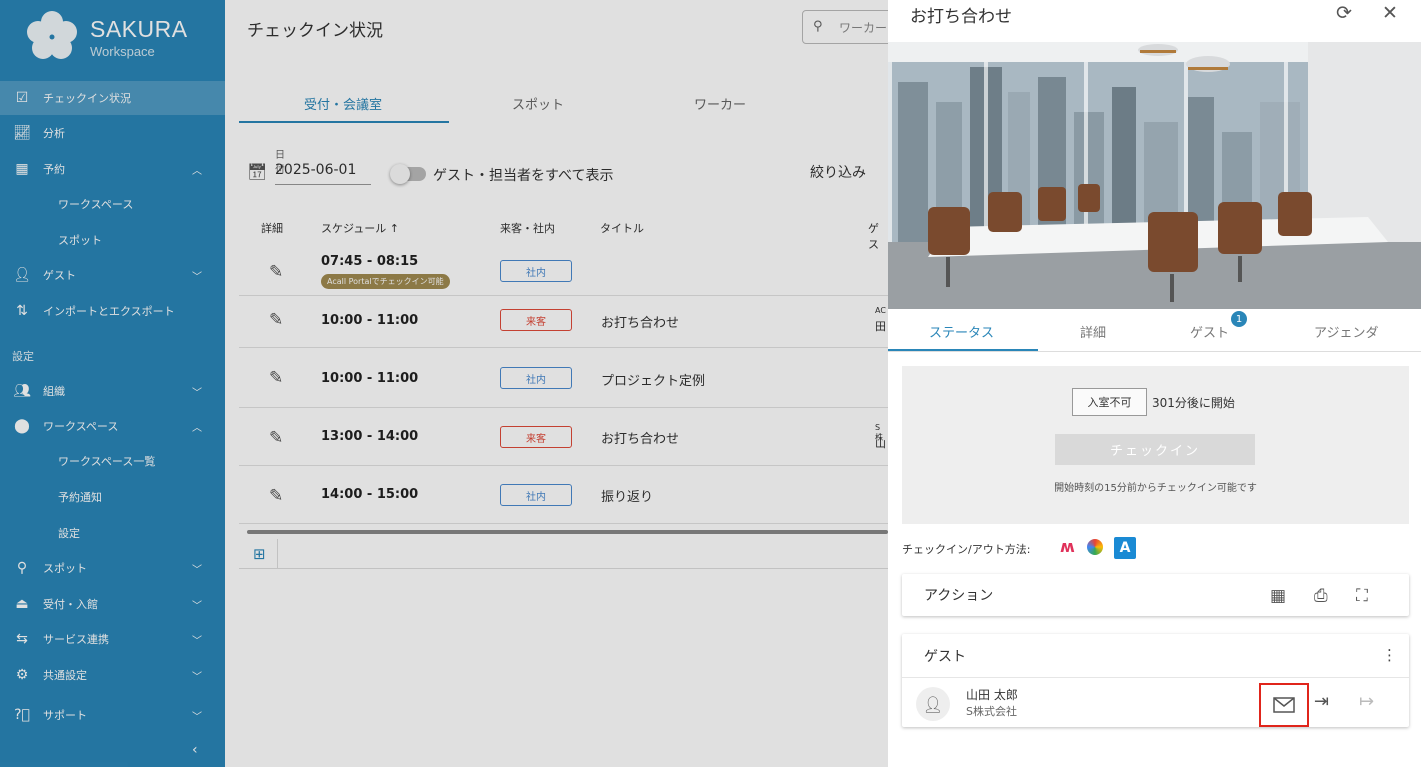 The width and height of the screenshot is (1421, 767). I want to click on send-mail-button, so click(1284, 705).